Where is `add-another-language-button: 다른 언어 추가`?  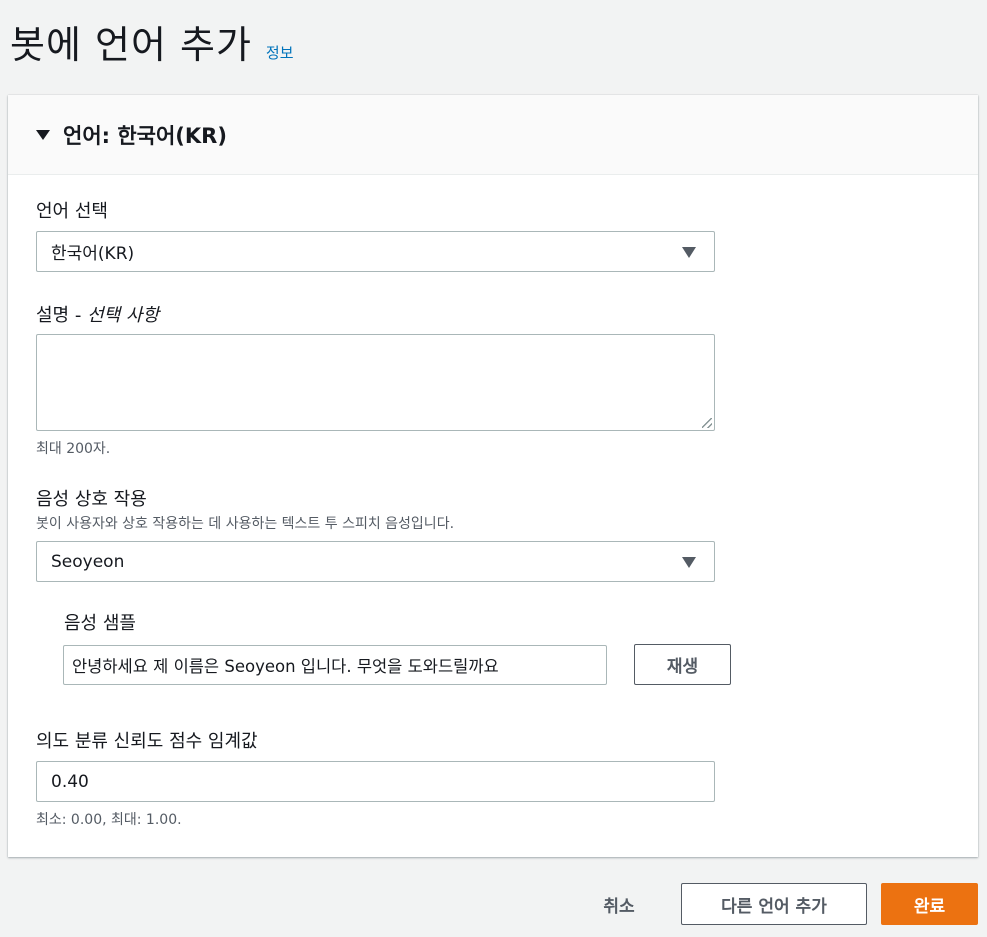
add-another-language-button: 다른 언어 추가 is located at coordinates (774, 904).